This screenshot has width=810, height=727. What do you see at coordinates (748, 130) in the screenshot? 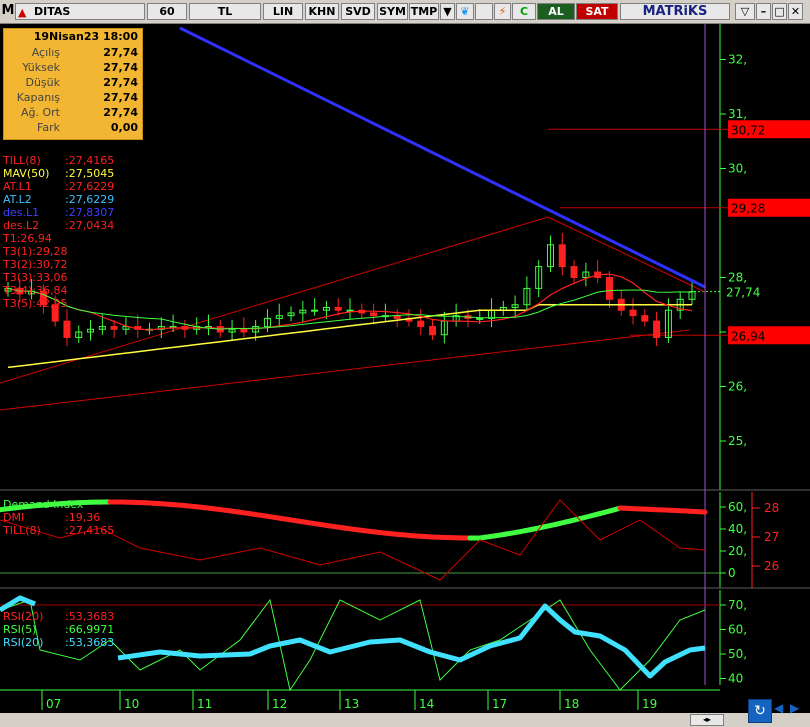
I see `level-tag-label: 30,72` at bounding box center [748, 130].